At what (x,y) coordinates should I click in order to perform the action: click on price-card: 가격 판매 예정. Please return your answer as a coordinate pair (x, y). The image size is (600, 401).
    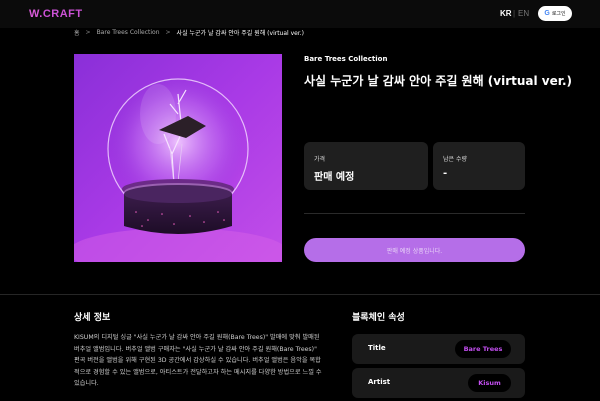
    Looking at the image, I should click on (366, 166).